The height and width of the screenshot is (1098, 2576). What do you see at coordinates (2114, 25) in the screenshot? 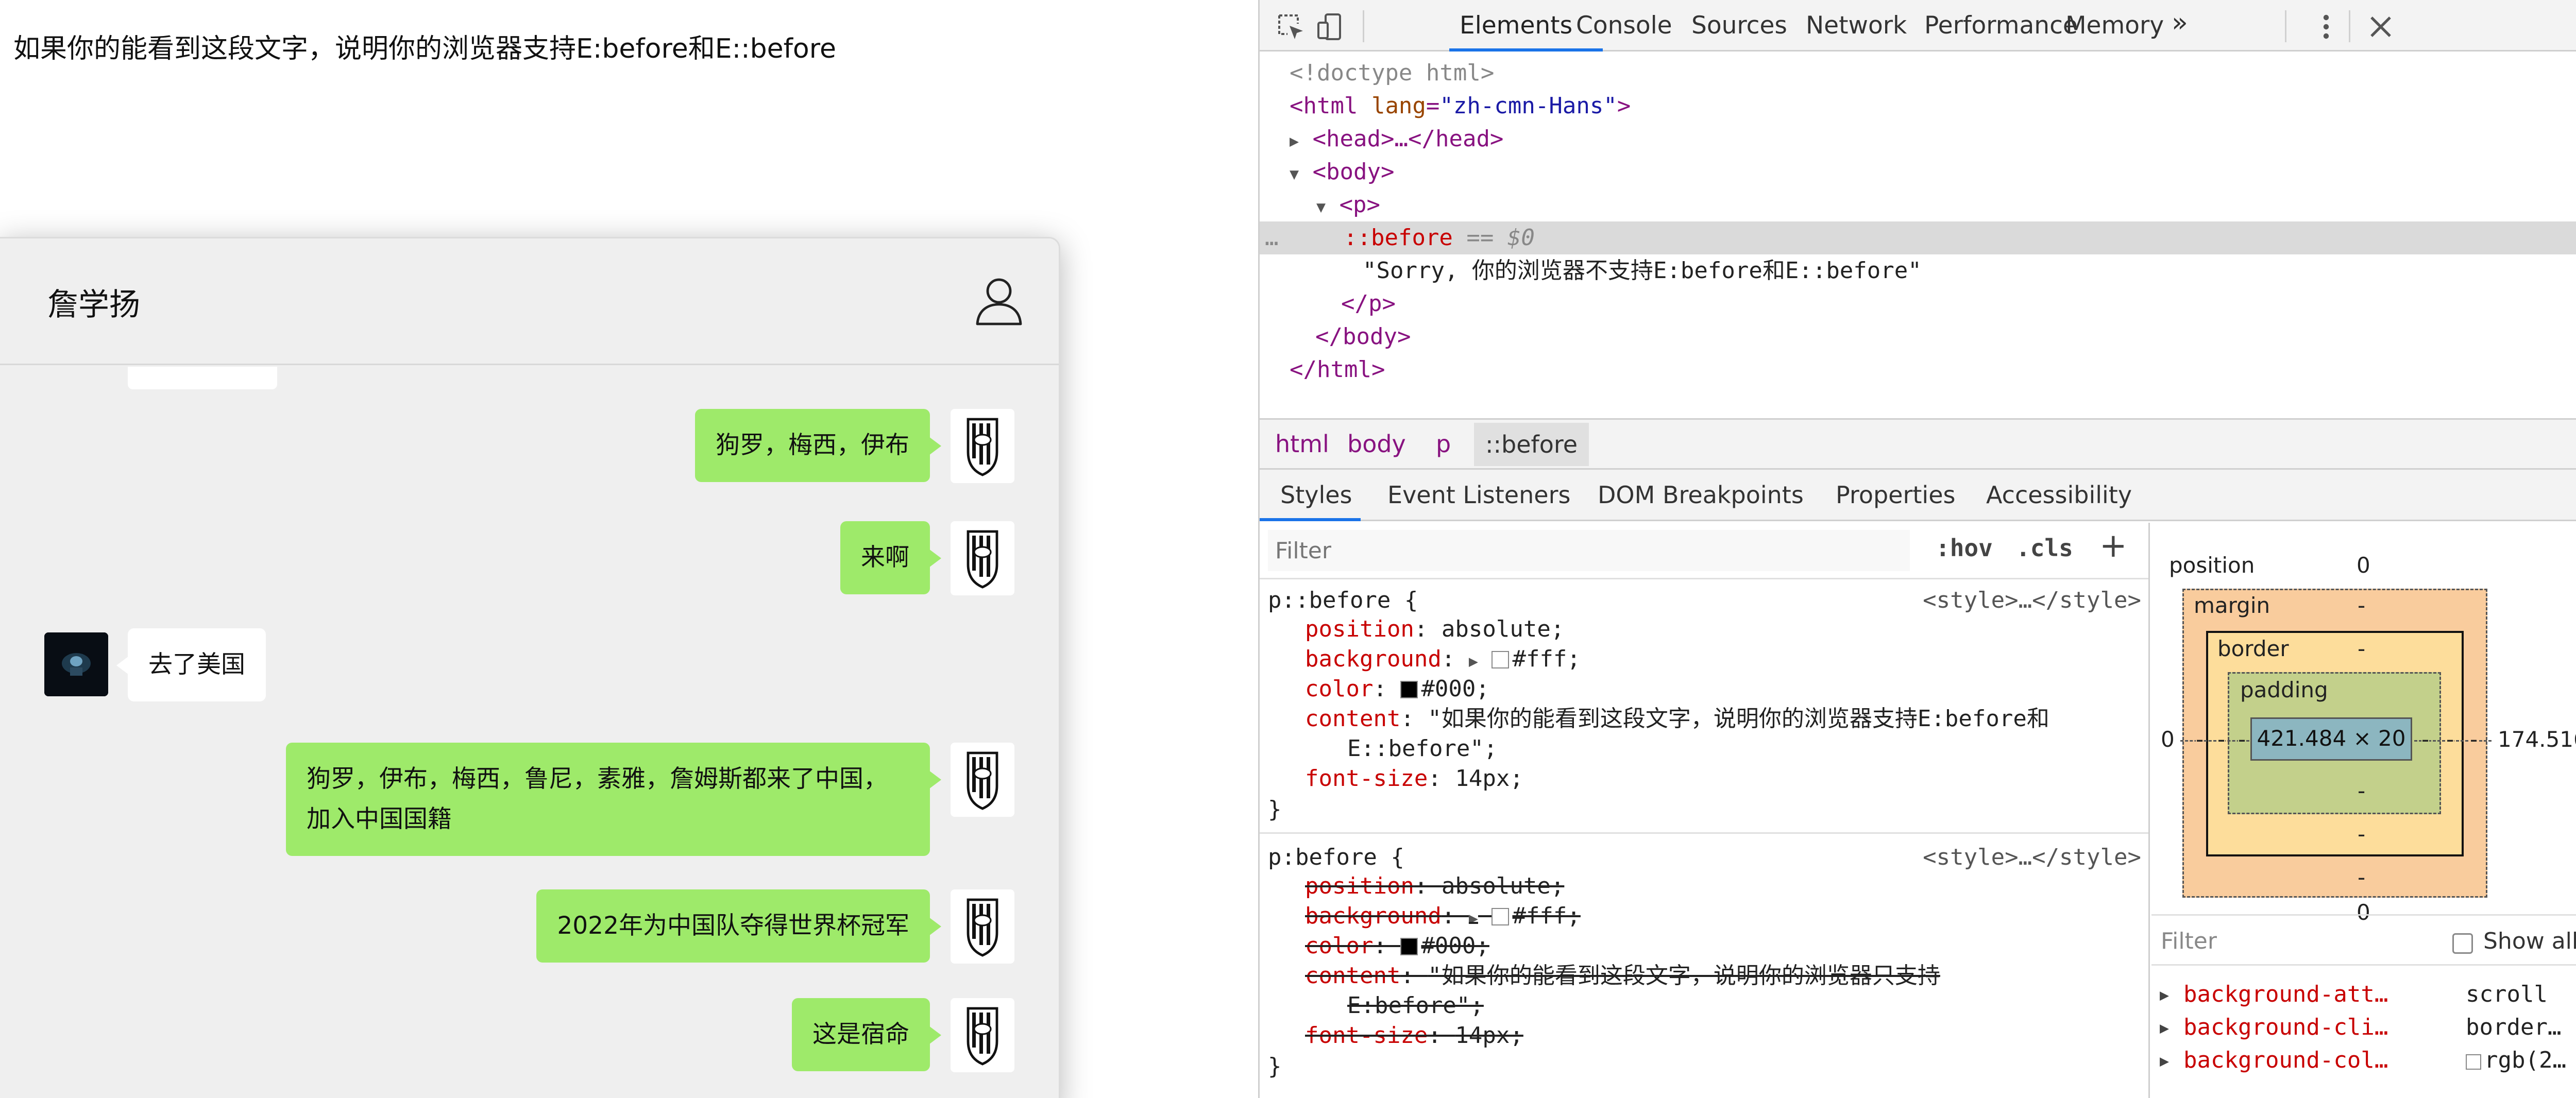
I see `tab-memory: Memory` at bounding box center [2114, 25].